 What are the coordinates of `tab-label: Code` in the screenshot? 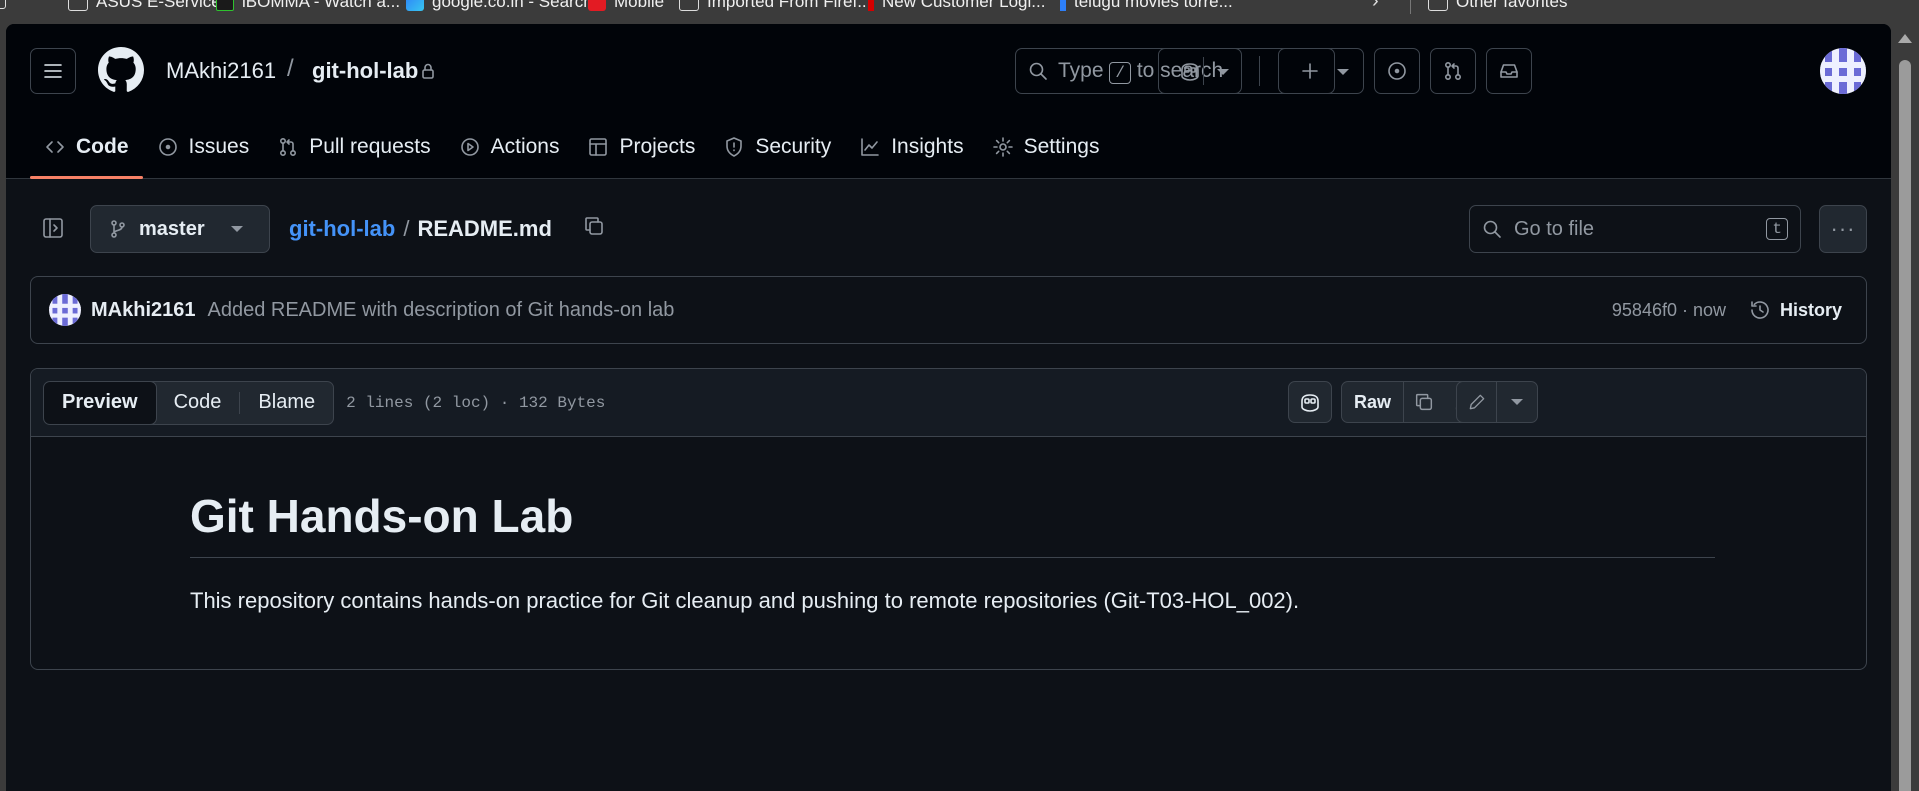 It's located at (102, 146).